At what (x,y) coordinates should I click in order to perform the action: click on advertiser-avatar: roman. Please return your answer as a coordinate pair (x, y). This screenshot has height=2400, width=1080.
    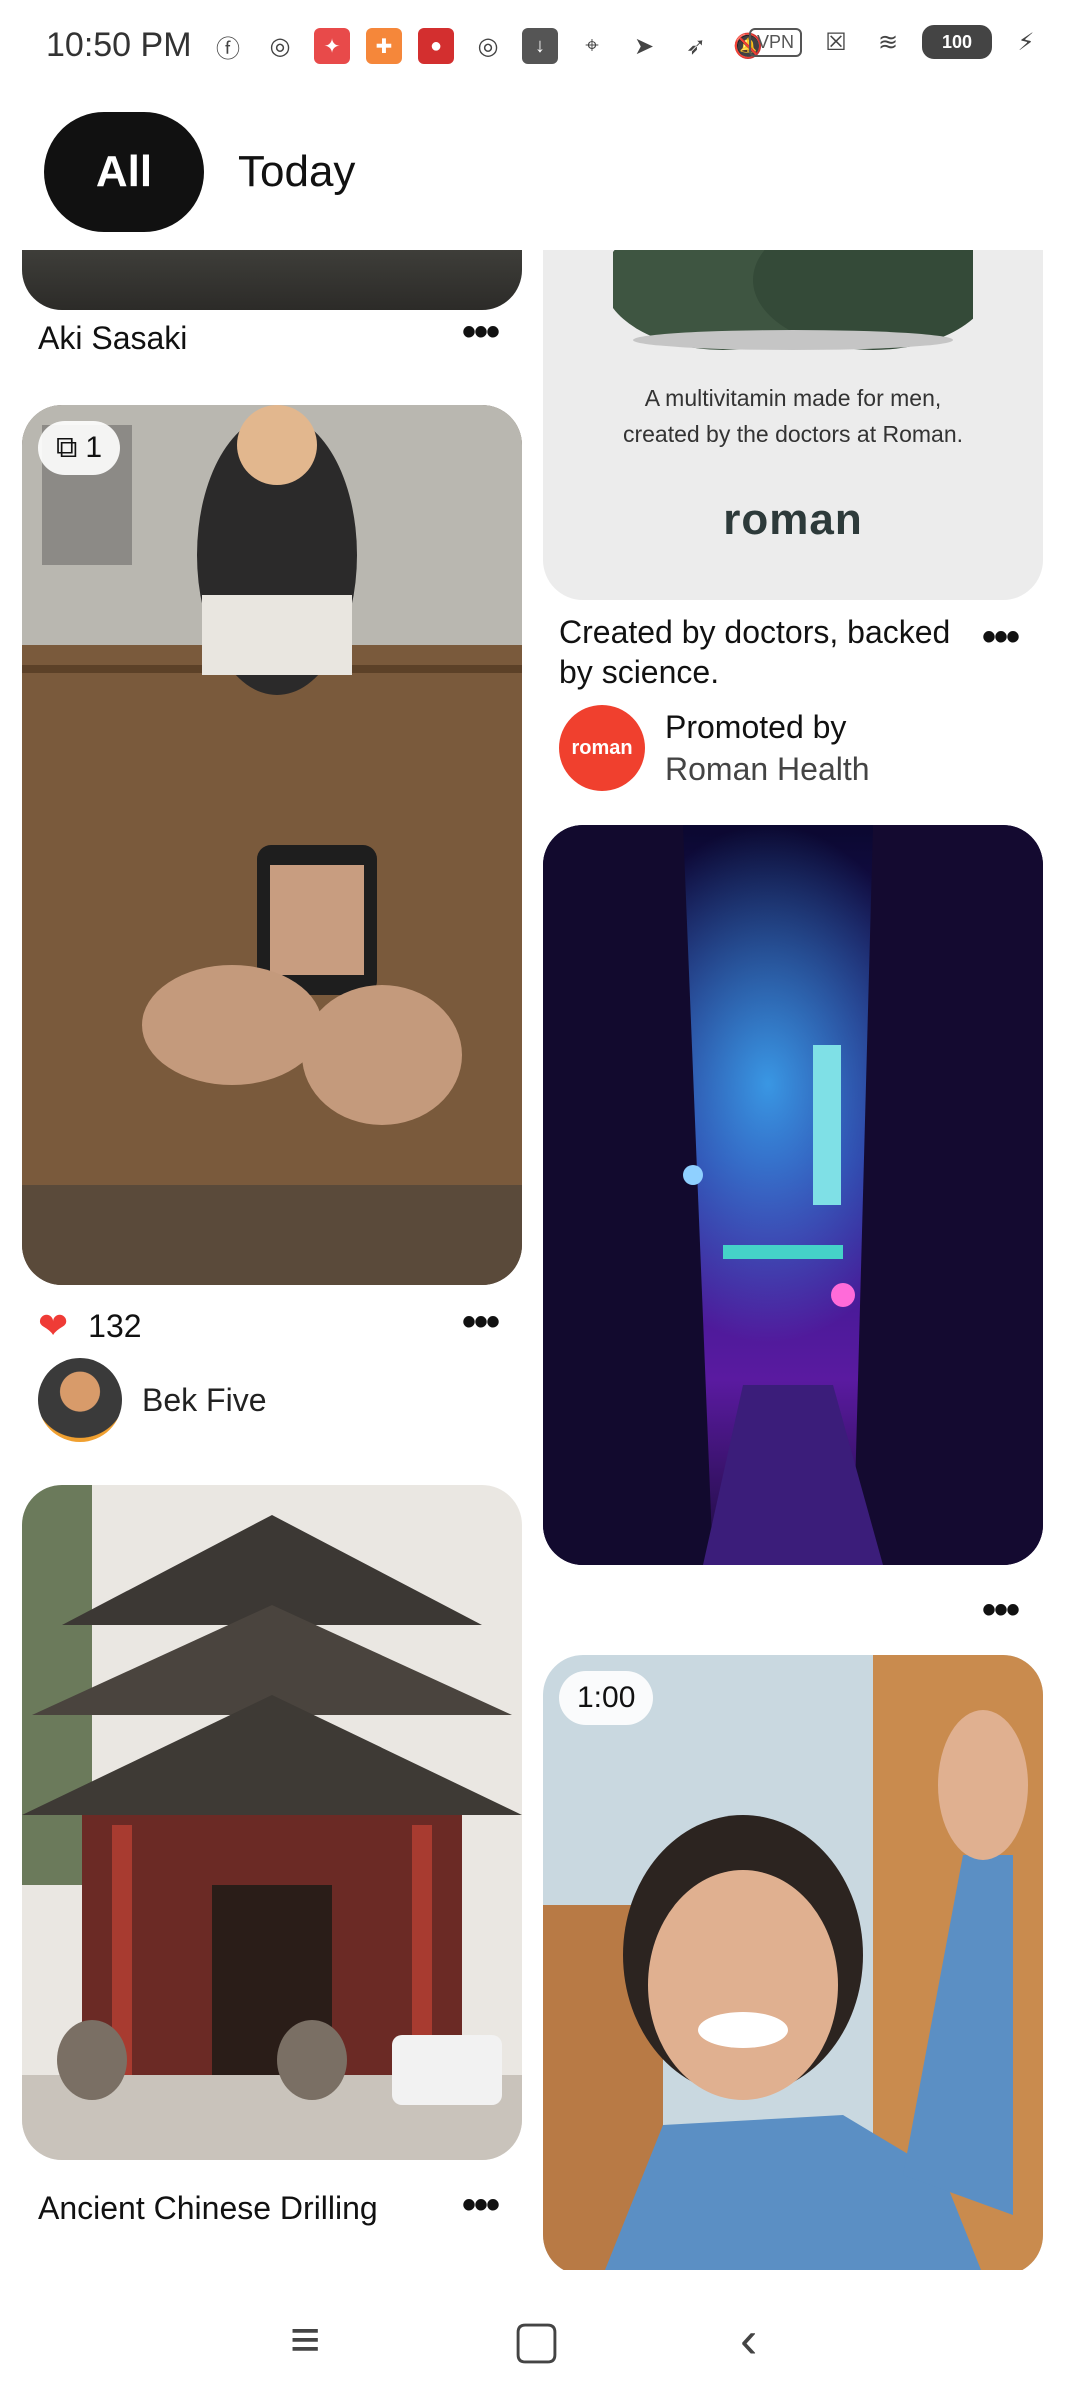
    Looking at the image, I should click on (602, 748).